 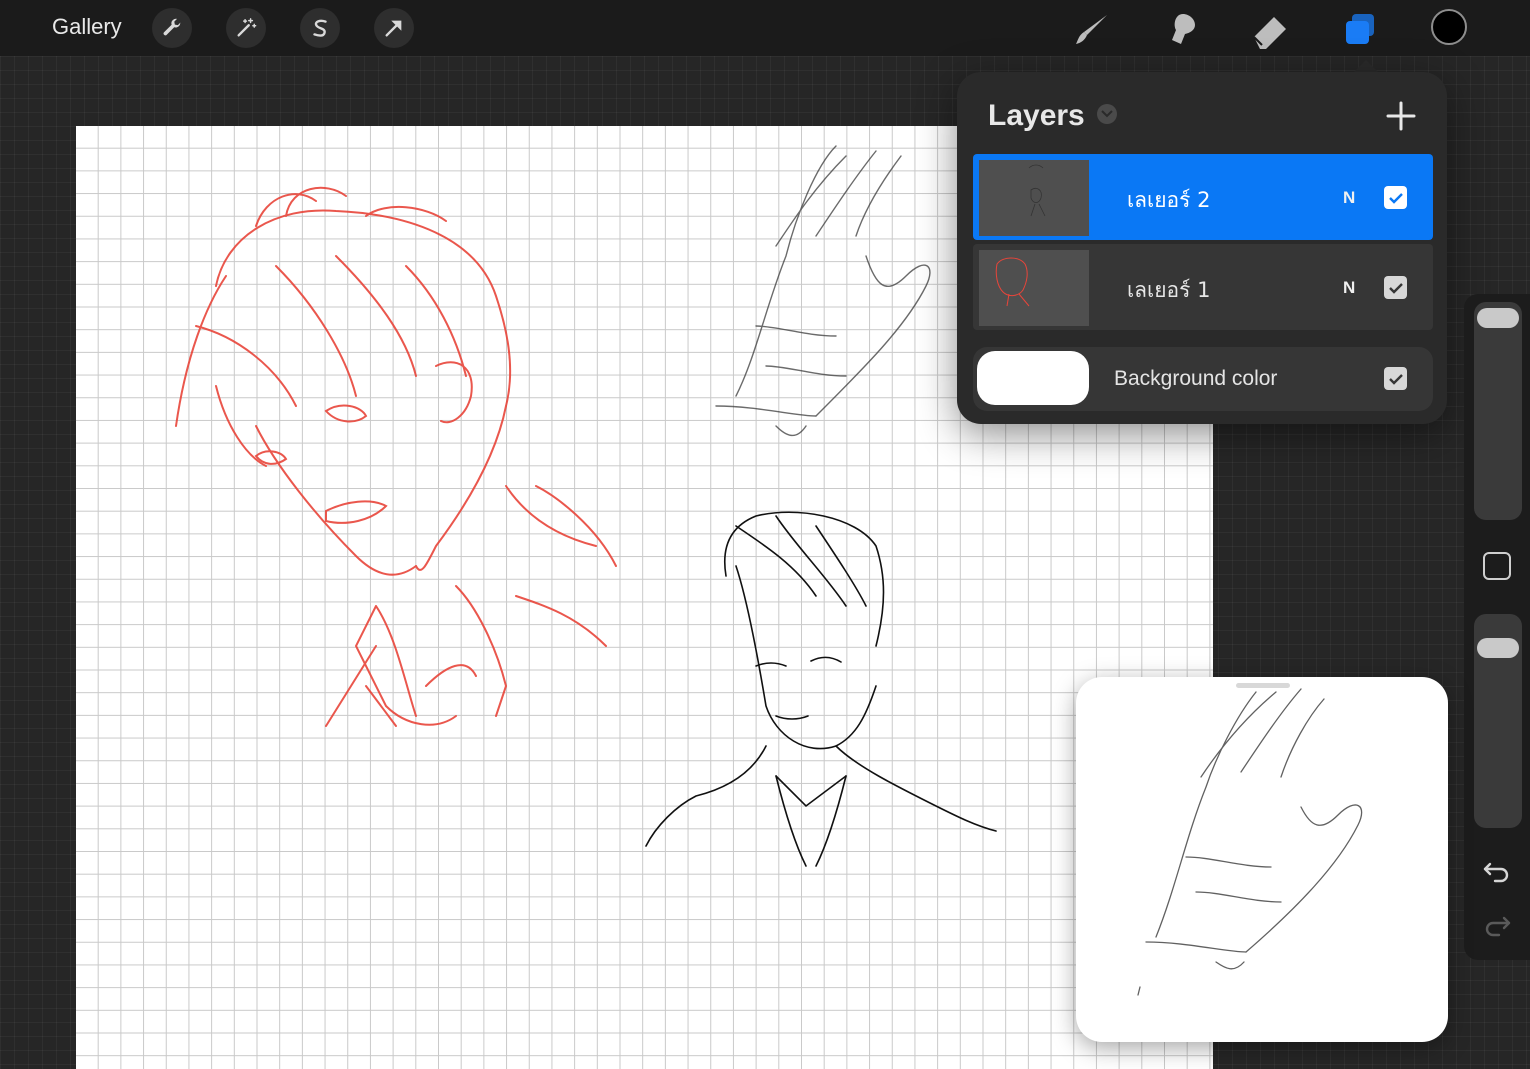 I want to click on magic-wand-icon, so click(x=247, y=27).